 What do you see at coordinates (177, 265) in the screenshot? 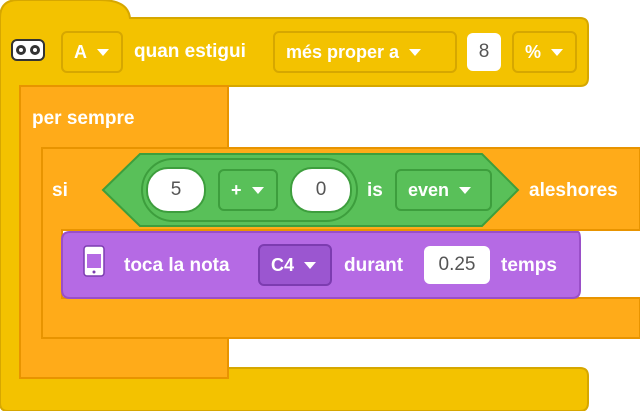
I see `play-note-label: toca la nota` at bounding box center [177, 265].